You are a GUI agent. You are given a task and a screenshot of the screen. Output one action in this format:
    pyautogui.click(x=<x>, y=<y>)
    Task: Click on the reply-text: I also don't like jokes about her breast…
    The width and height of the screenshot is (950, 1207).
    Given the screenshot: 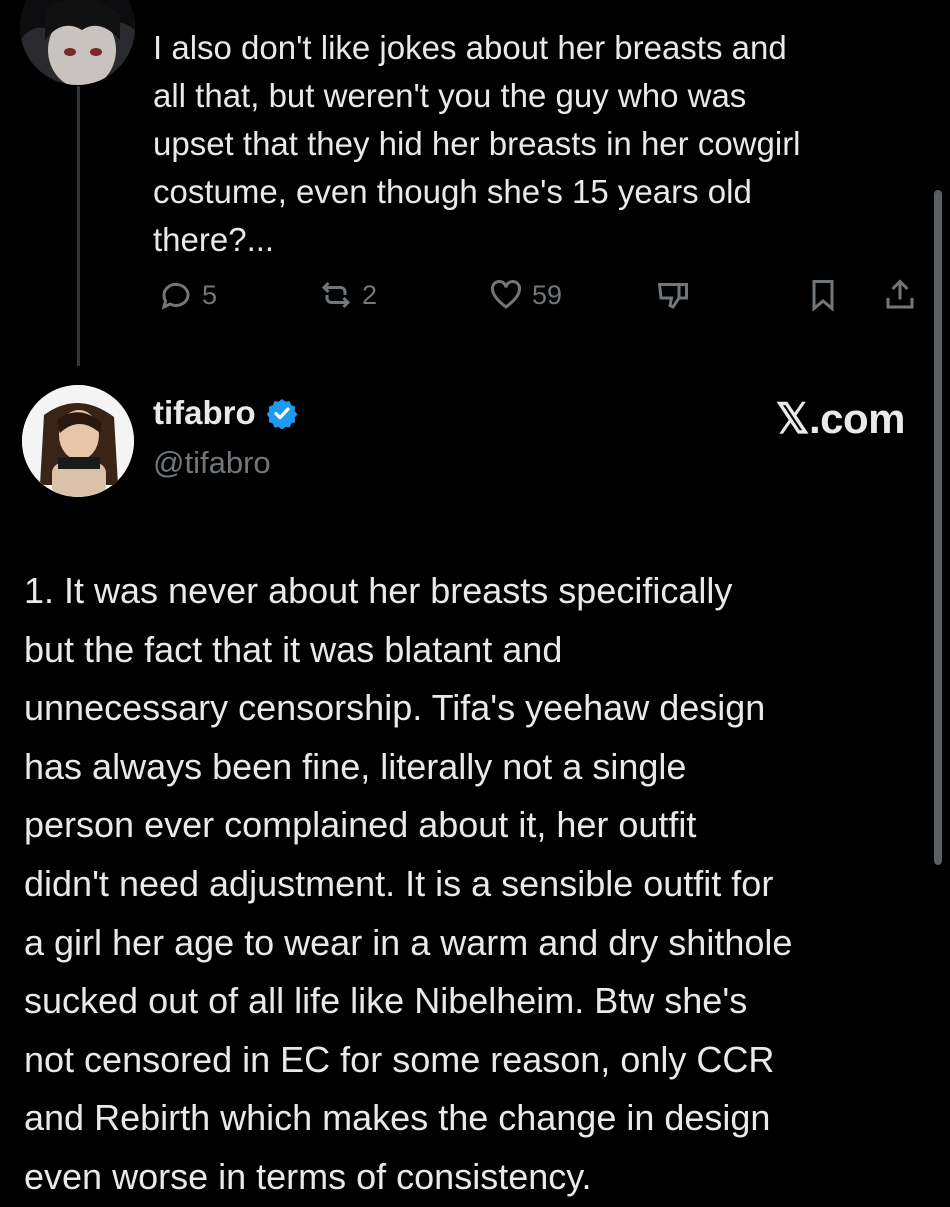 What is the action you would take?
    pyautogui.click(x=477, y=143)
    